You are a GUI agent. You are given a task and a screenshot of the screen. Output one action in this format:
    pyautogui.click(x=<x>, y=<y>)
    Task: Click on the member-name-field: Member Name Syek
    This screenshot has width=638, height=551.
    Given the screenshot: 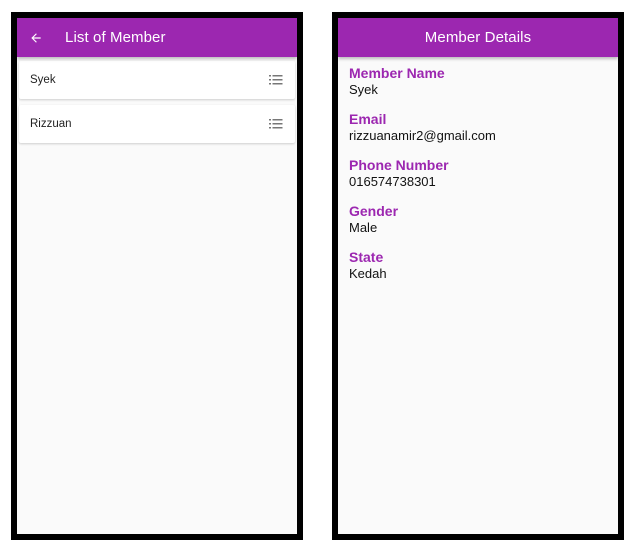 What is the action you would take?
    pyautogui.click(x=478, y=81)
    